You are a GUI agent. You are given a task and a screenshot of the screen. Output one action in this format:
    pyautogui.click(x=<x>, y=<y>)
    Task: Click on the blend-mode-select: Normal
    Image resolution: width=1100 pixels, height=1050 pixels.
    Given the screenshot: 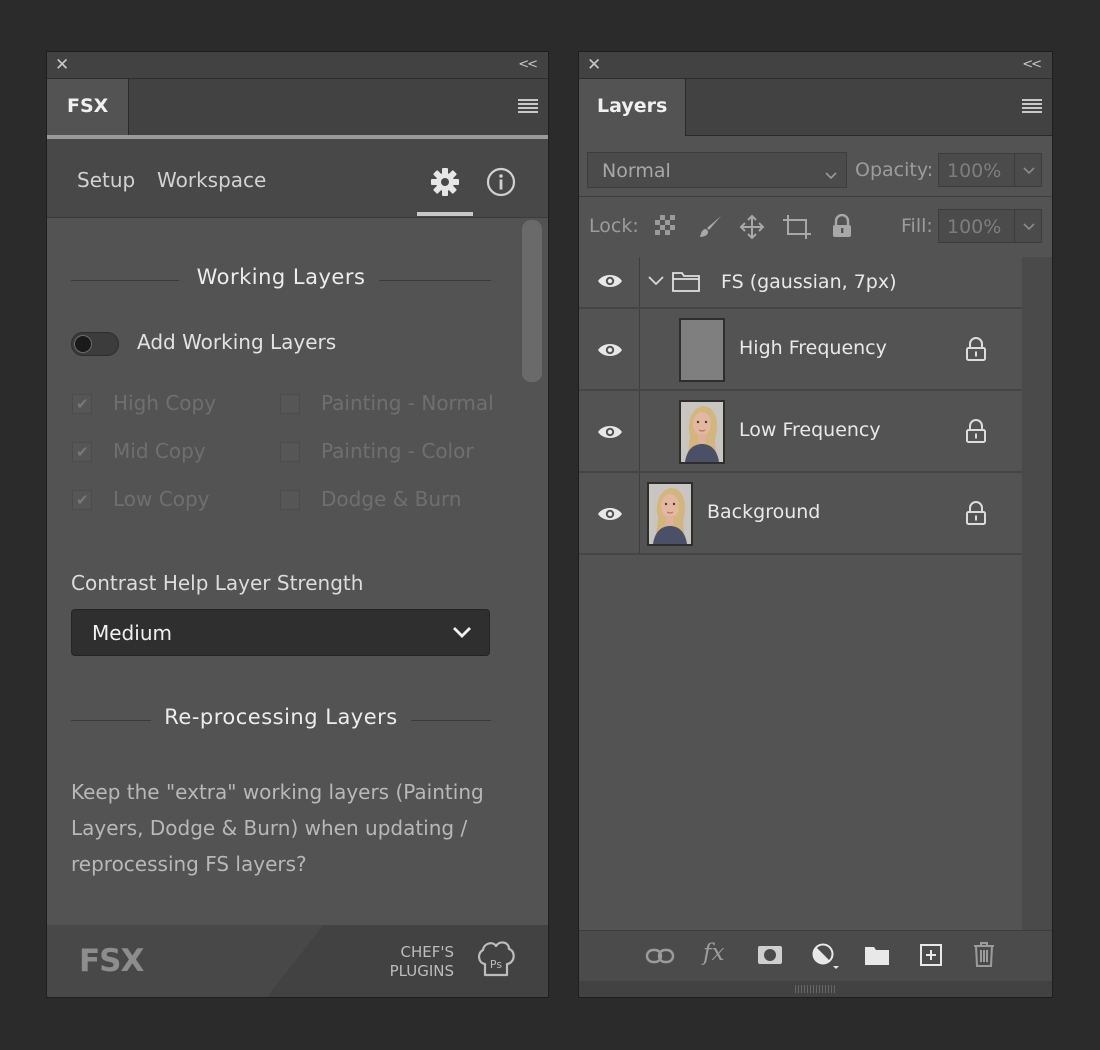 What is the action you would take?
    pyautogui.click(x=717, y=170)
    